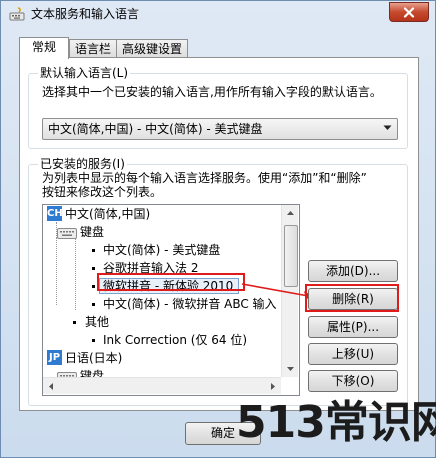 Image resolution: width=436 pixels, height=458 pixels. I want to click on tree-item-label: Ink Correction (仅 64 位), so click(175, 340).